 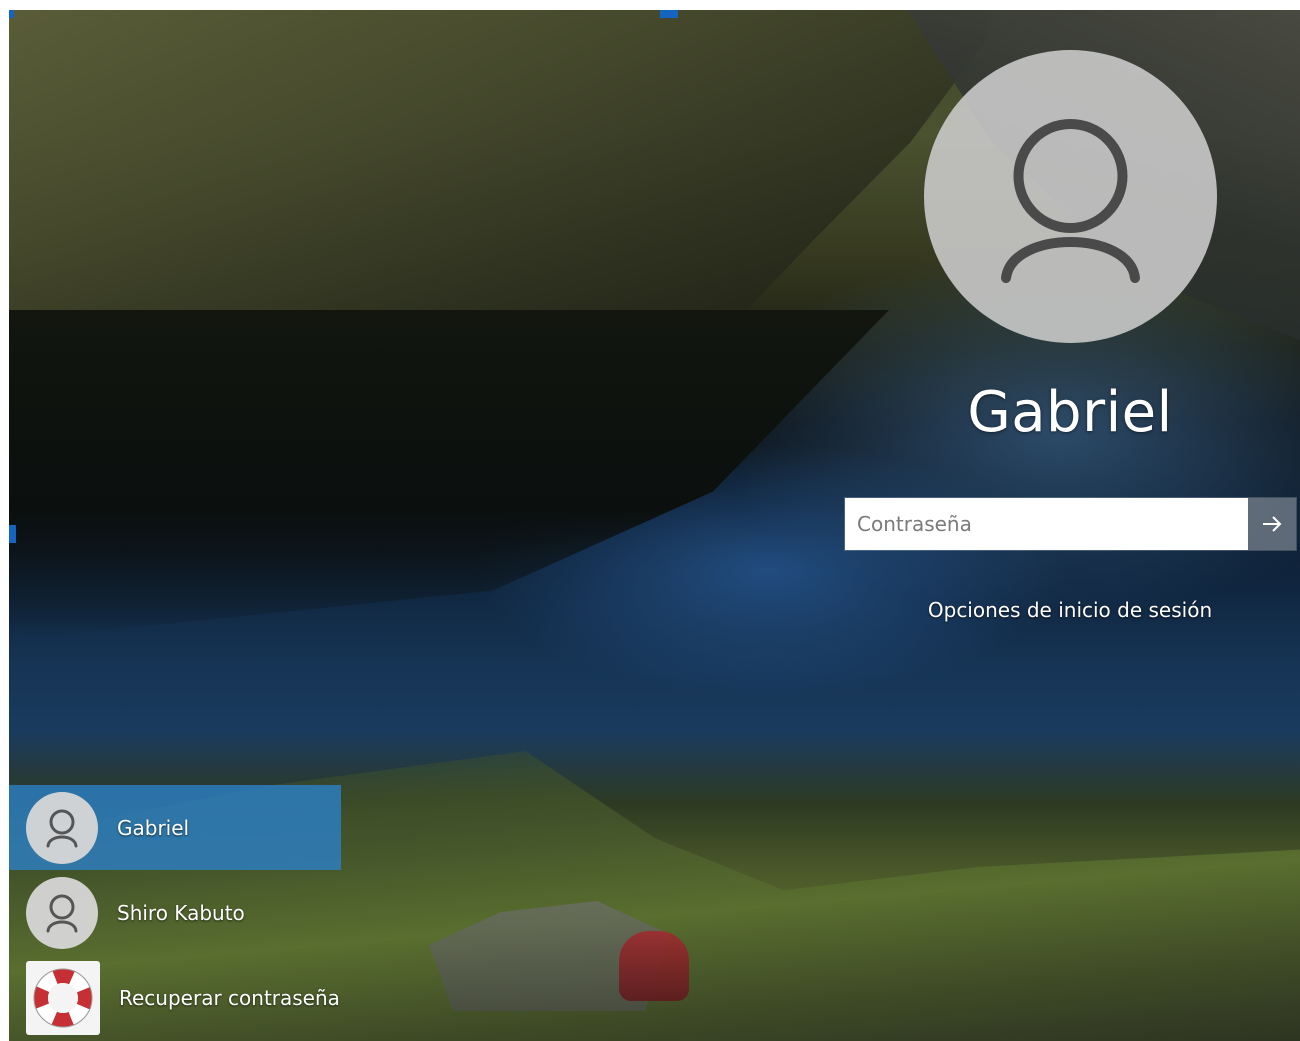 What do you see at coordinates (1070, 610) in the screenshot?
I see `signin-options-link: Opciones de inicio de sesión` at bounding box center [1070, 610].